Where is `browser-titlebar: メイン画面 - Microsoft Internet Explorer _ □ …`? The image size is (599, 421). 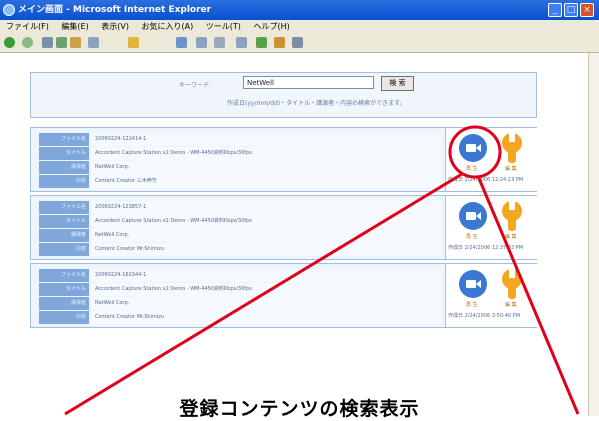 browser-titlebar: メイン画面 - Microsoft Internet Explorer _ □ … is located at coordinates (299, 10).